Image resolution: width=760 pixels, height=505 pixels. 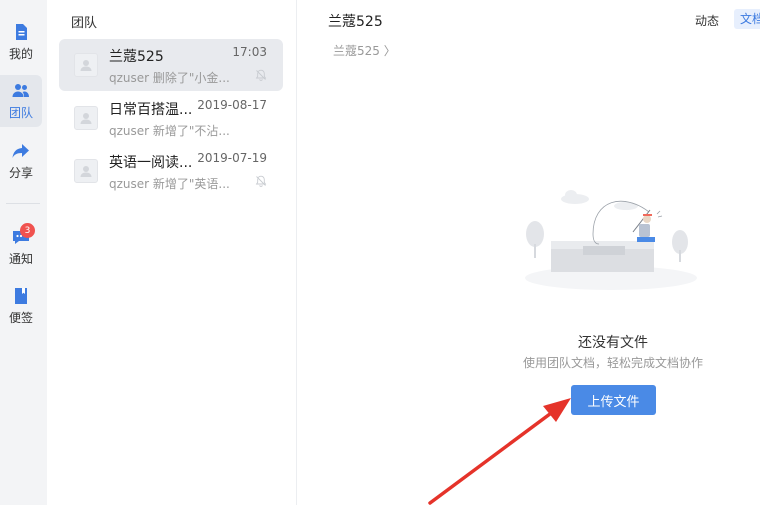 I want to click on team-name: 兰蔻525, so click(x=136, y=57).